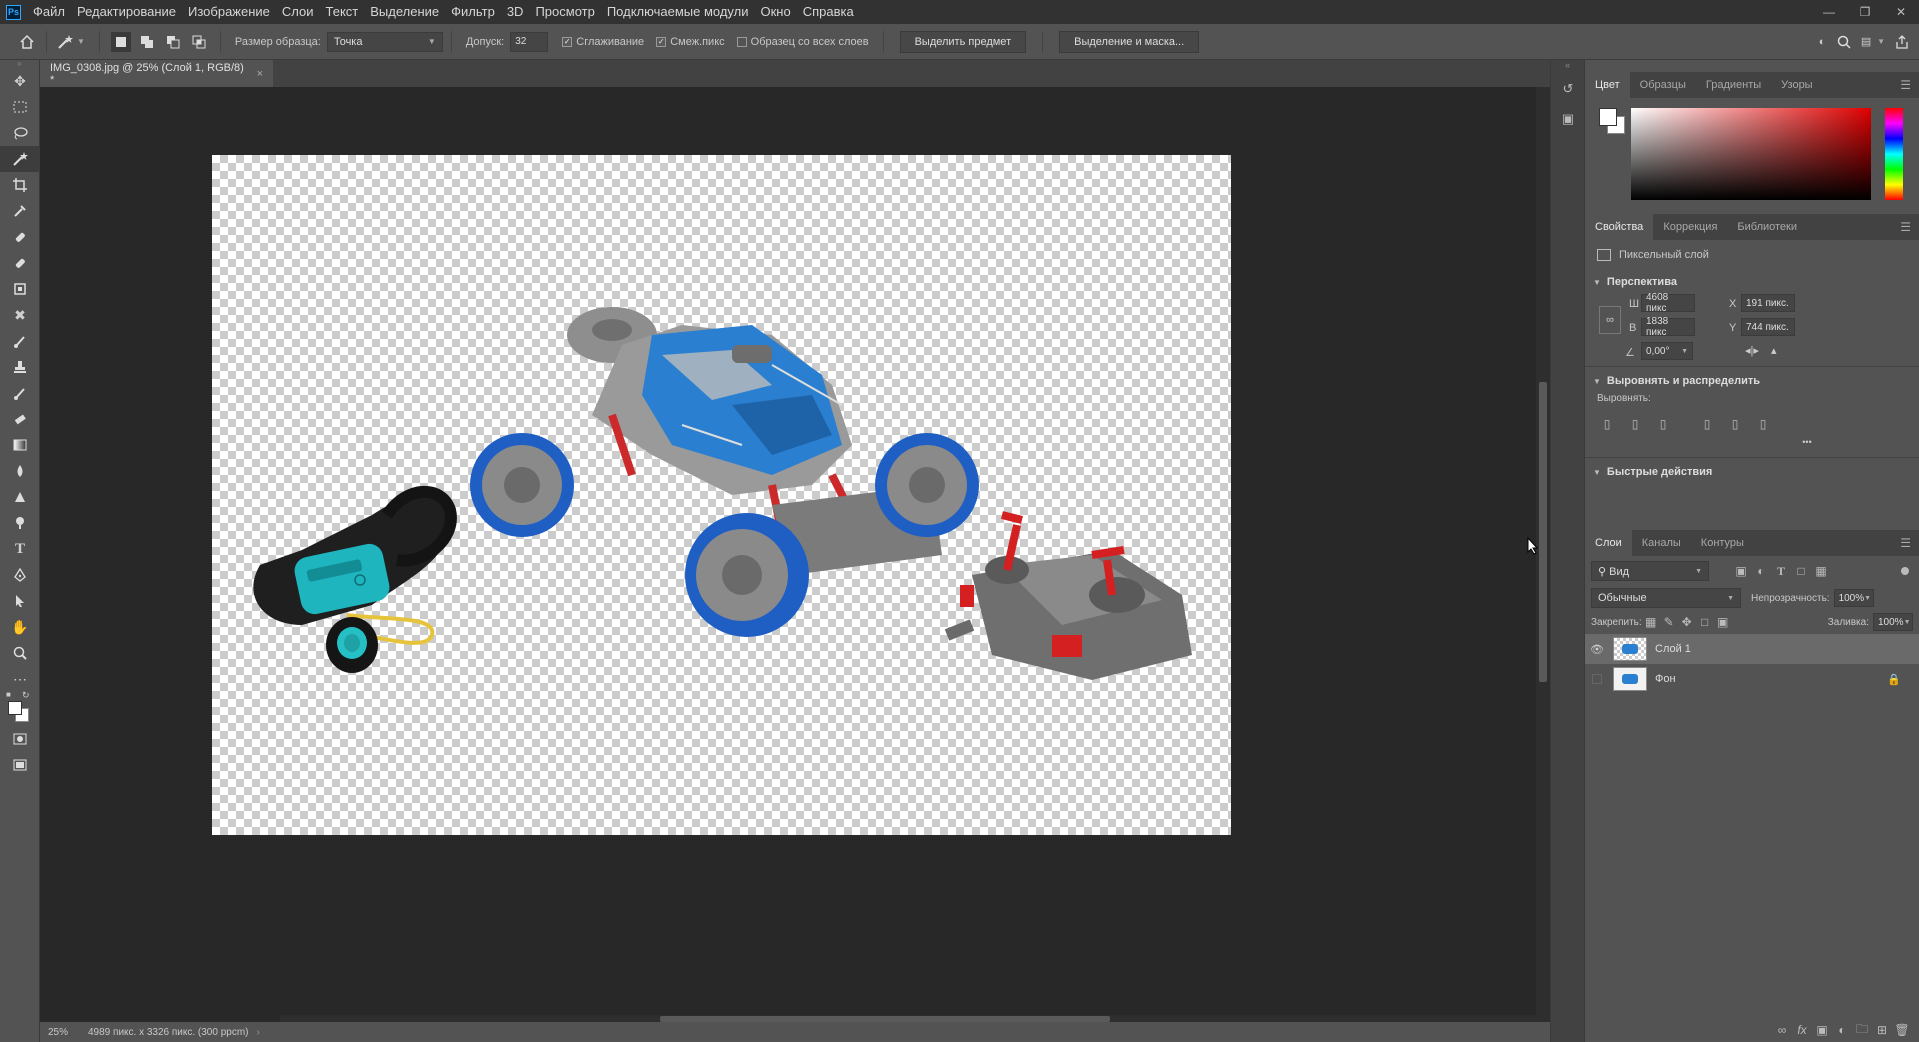 Image resolution: width=1919 pixels, height=1042 pixels. What do you see at coordinates (1597, 649) in the screenshot?
I see `eye-icon: 👁` at bounding box center [1597, 649].